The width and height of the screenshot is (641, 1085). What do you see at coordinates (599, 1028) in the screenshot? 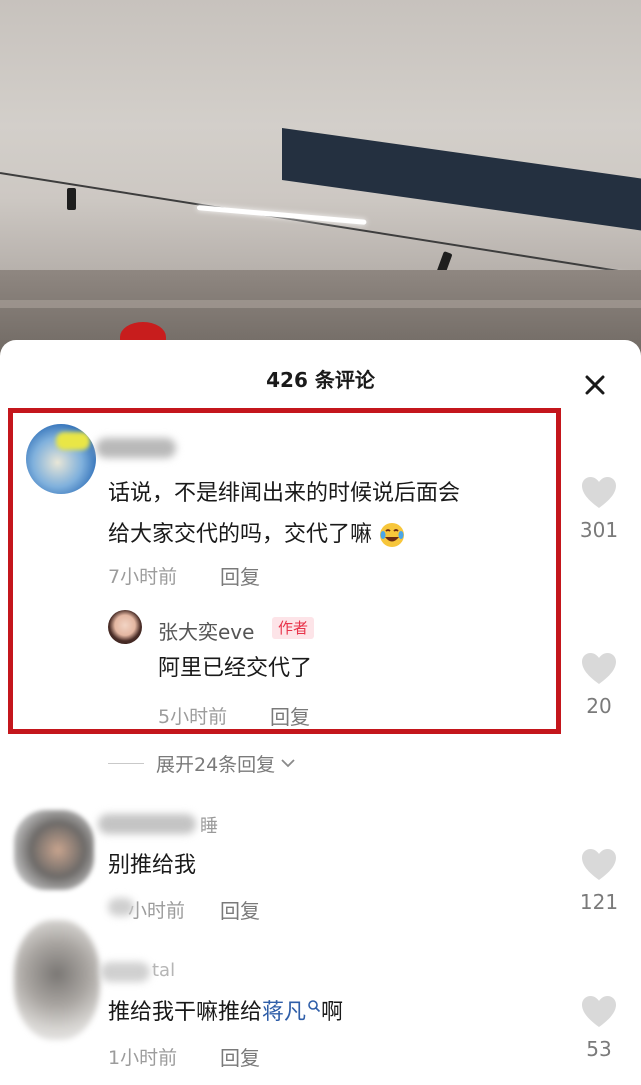
I see `like-button: 53` at bounding box center [599, 1028].